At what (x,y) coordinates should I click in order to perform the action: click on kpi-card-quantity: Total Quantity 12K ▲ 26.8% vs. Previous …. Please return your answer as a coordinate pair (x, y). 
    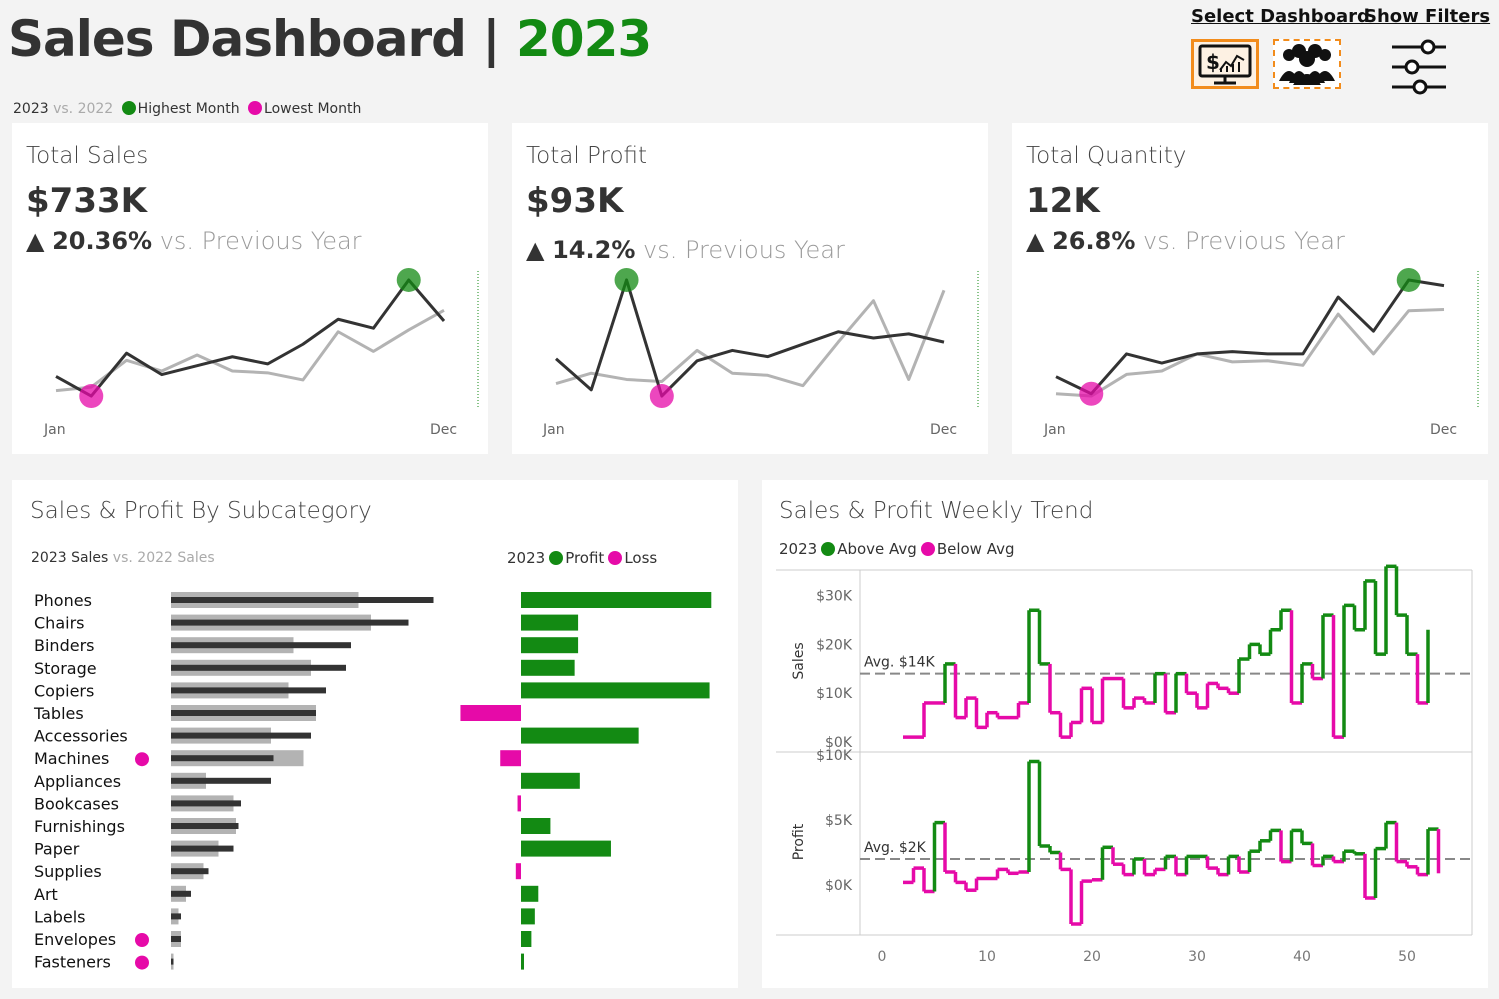
    Looking at the image, I should click on (1250, 288).